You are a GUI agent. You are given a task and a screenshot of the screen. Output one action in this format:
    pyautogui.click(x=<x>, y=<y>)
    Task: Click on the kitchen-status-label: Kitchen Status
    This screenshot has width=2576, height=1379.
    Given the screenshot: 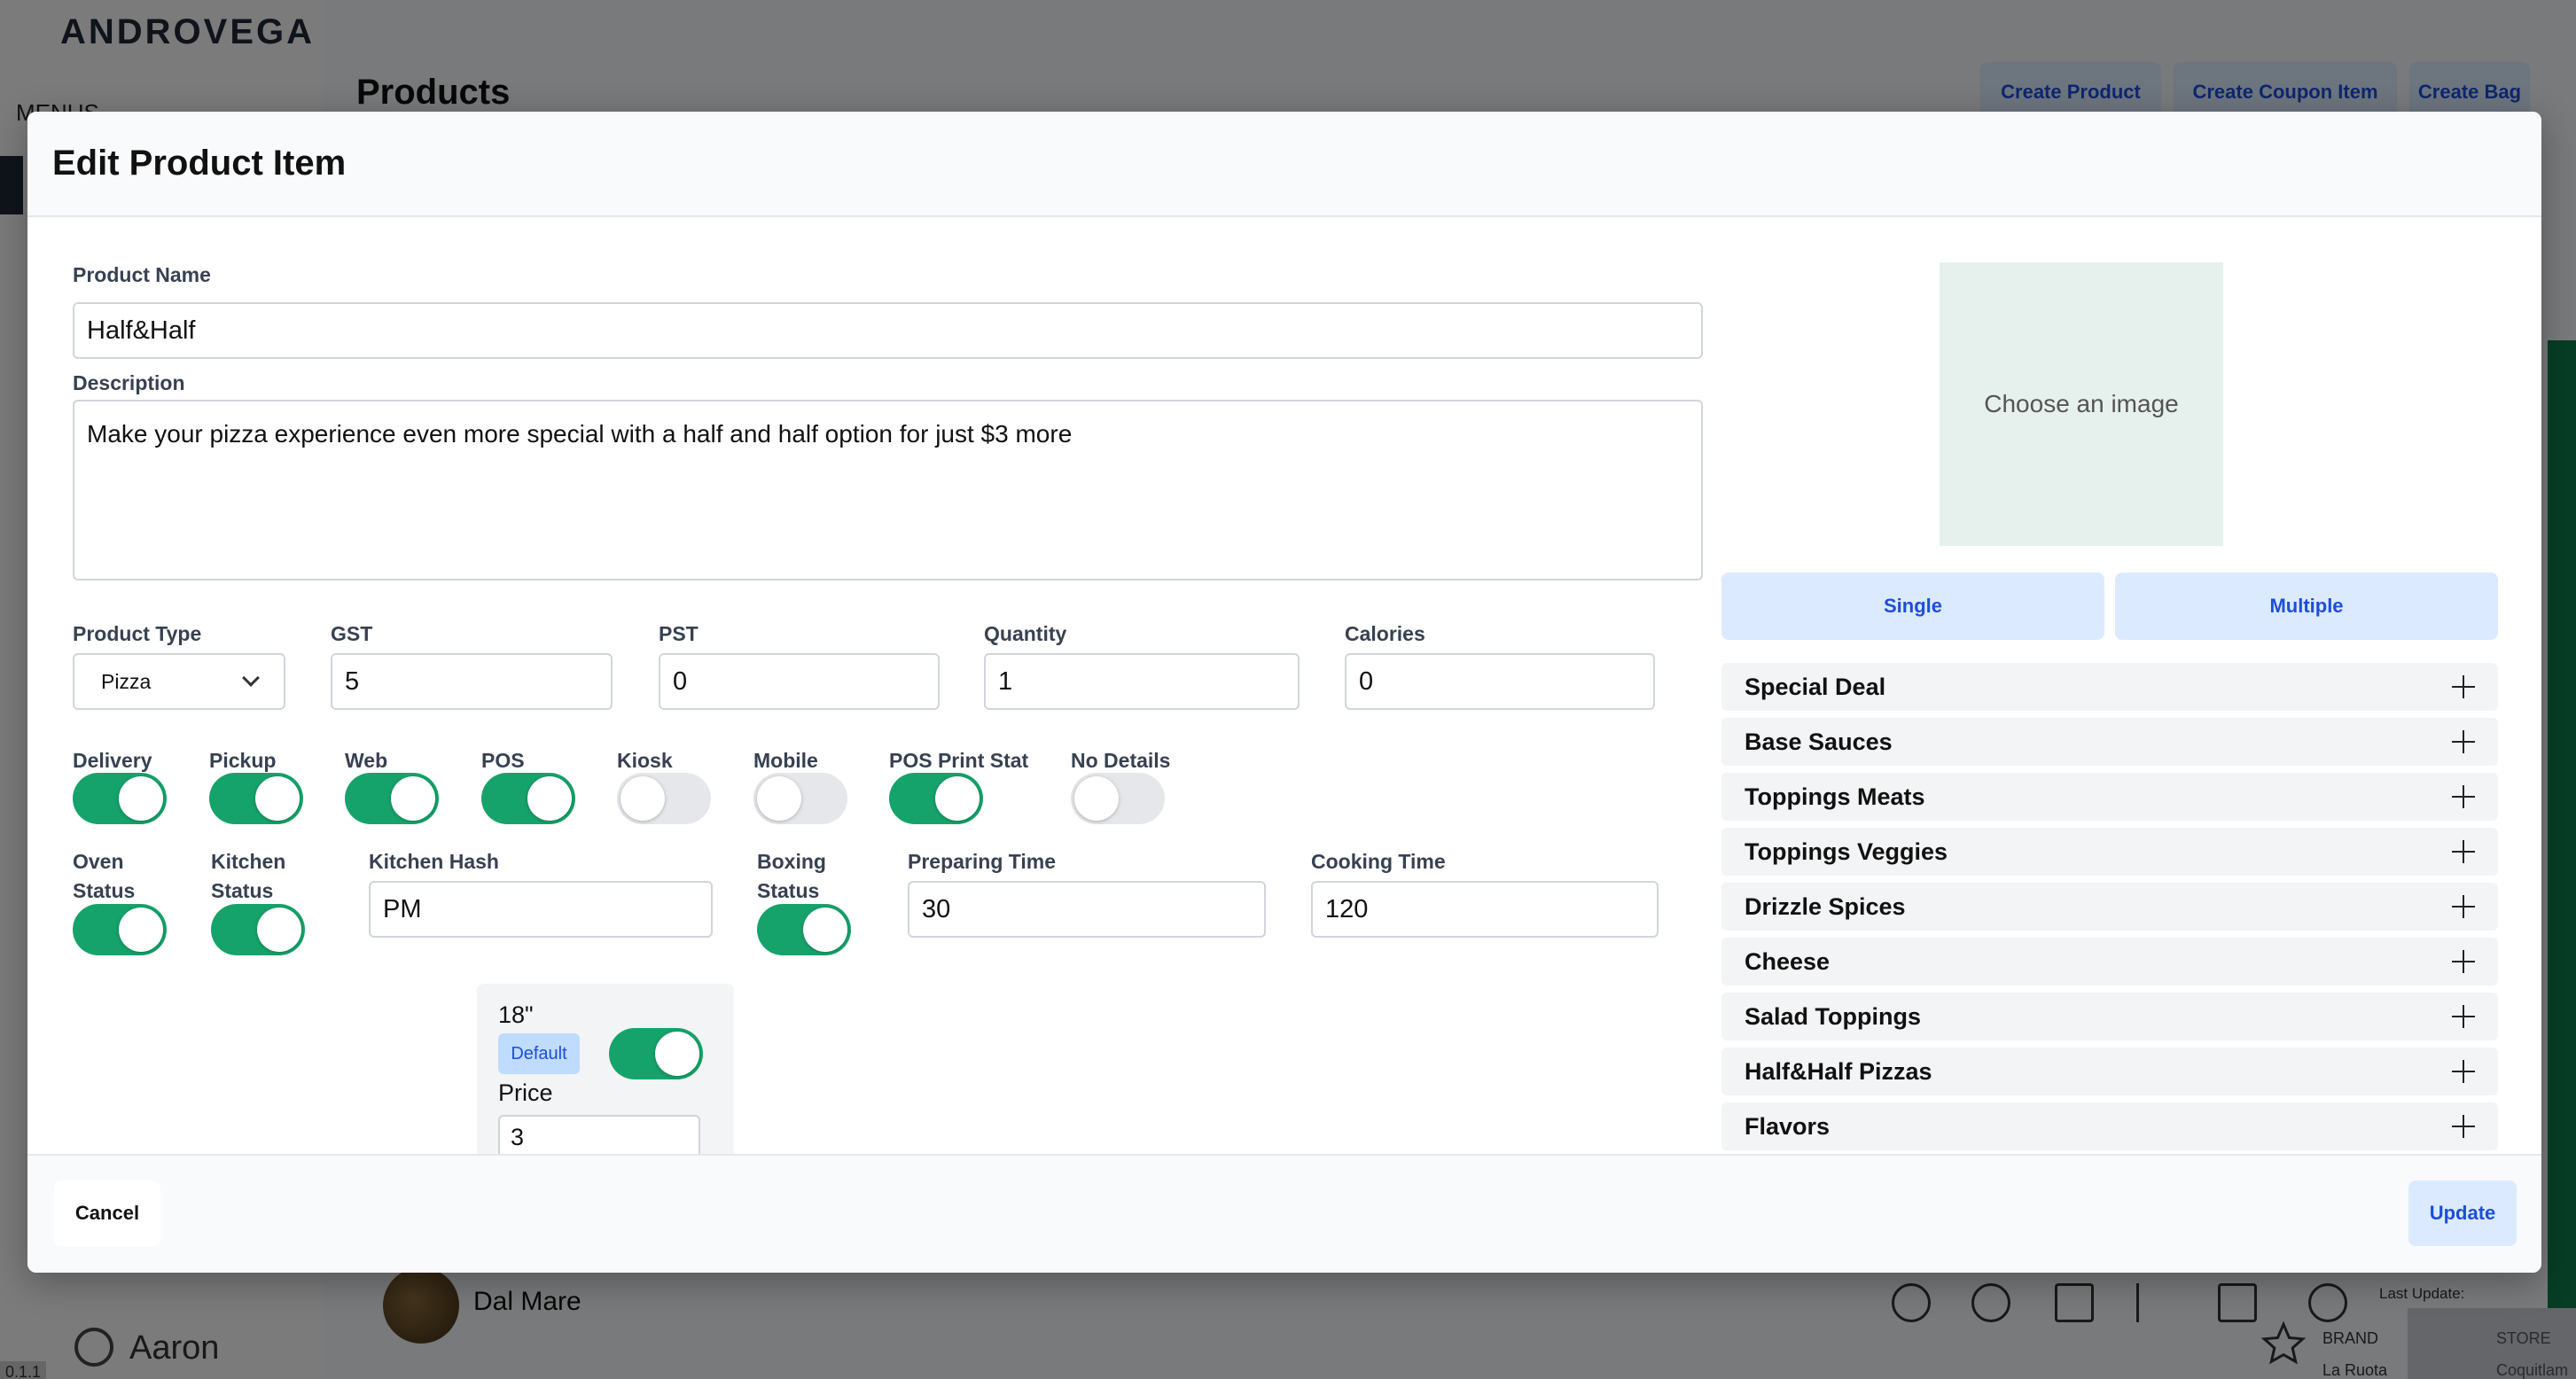 What is the action you would take?
    pyautogui.click(x=248, y=876)
    